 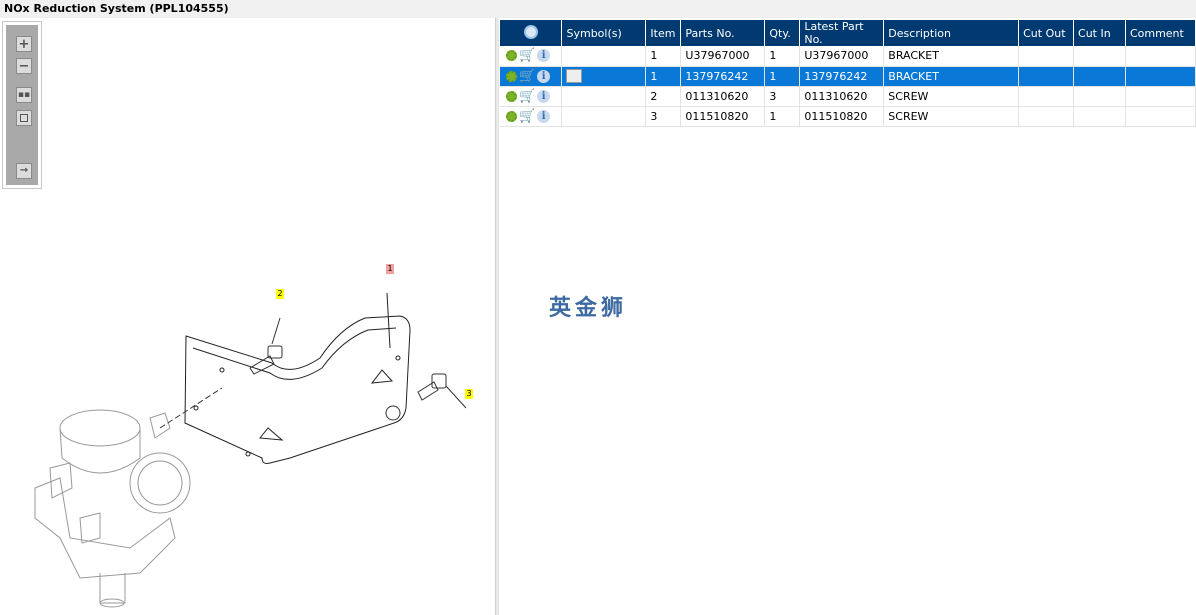 I want to click on column-latest-part-no: Latest Part No., so click(x=842, y=33).